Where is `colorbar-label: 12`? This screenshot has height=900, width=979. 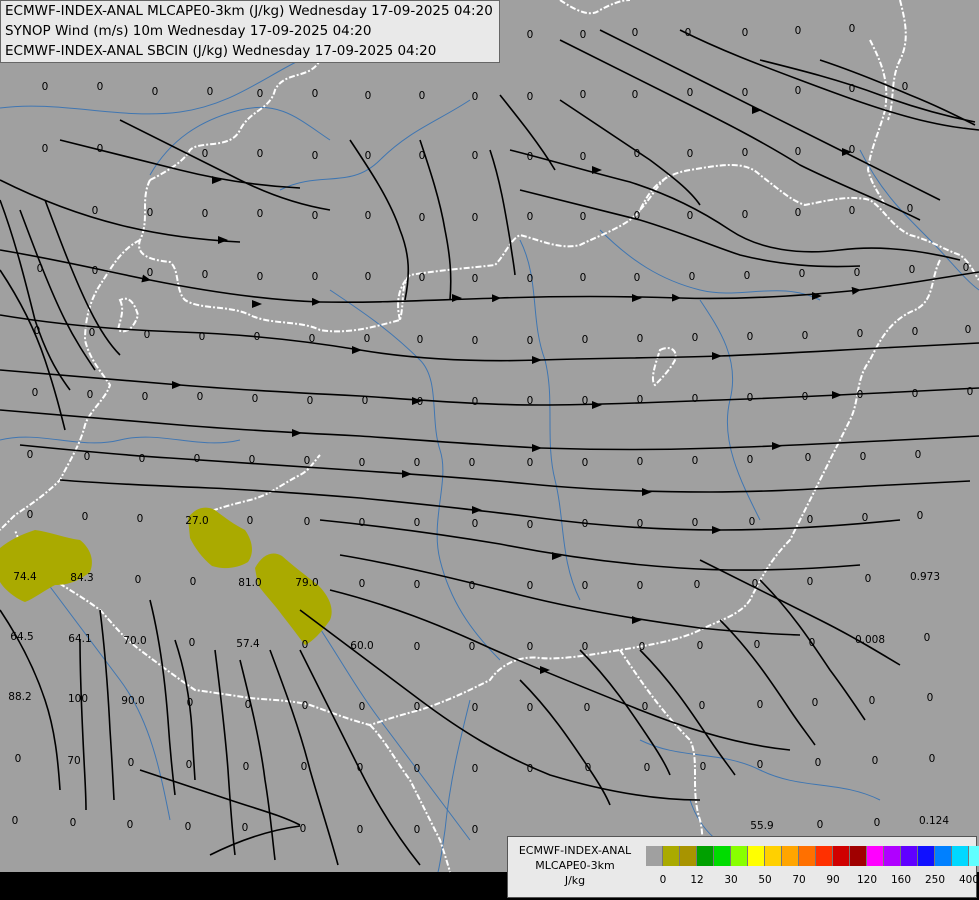
colorbar-label: 12 is located at coordinates (697, 880).